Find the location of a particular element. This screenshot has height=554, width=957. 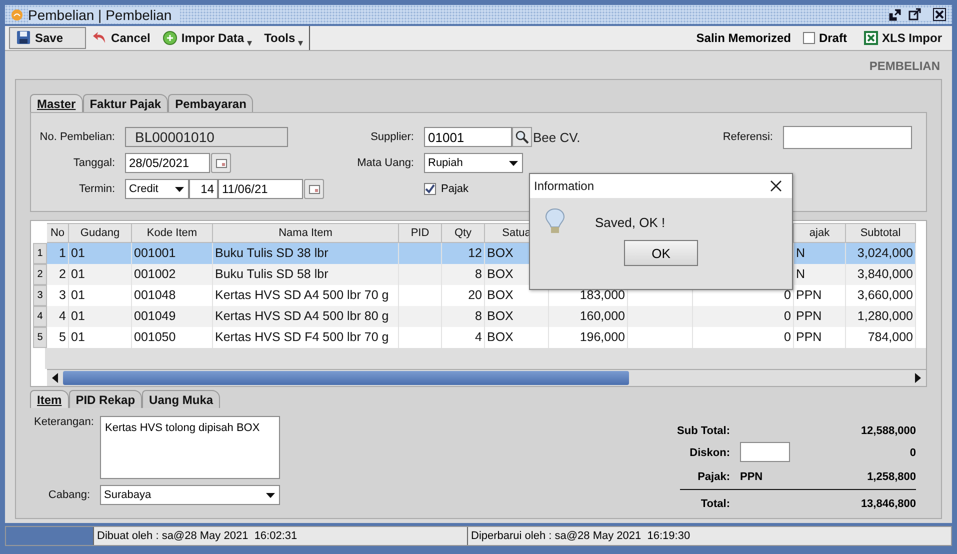

tab: Master is located at coordinates (56, 103).